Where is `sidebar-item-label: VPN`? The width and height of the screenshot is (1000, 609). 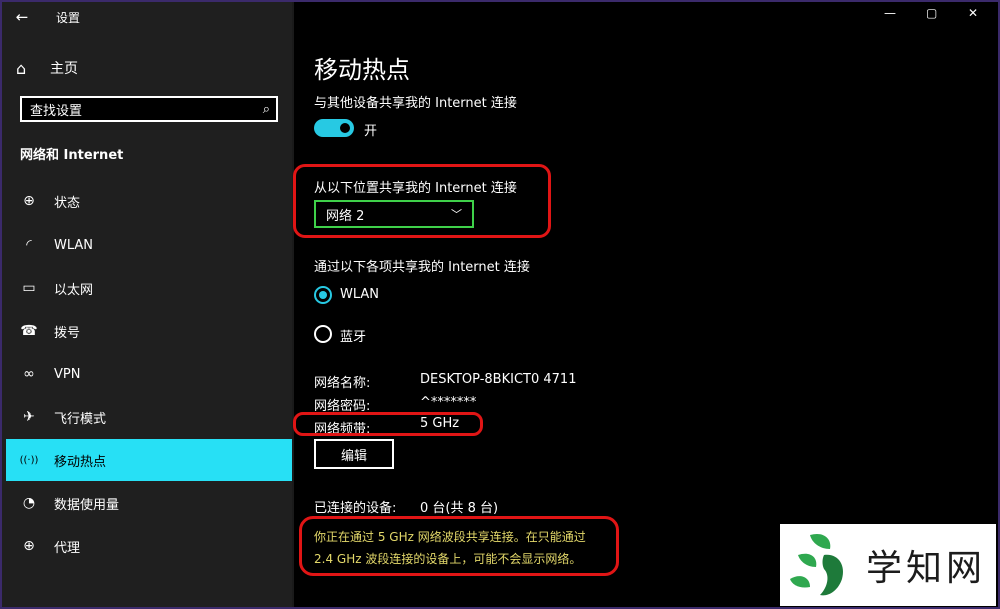 sidebar-item-label: VPN is located at coordinates (67, 374).